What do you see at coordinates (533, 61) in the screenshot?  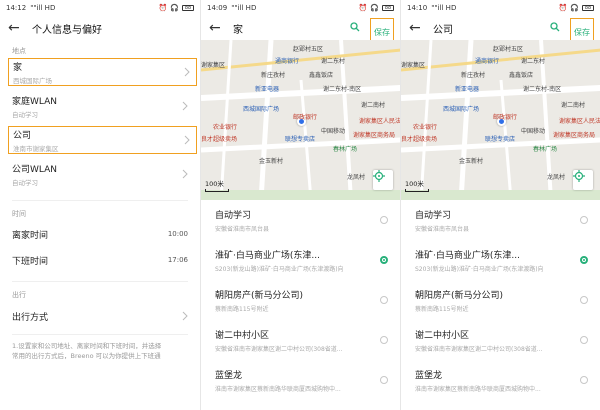 I see `map-poi-label: 谢二东村` at bounding box center [533, 61].